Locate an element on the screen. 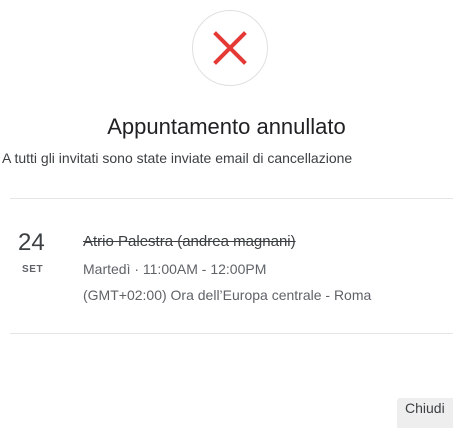  bottom-divider is located at coordinates (231, 333).